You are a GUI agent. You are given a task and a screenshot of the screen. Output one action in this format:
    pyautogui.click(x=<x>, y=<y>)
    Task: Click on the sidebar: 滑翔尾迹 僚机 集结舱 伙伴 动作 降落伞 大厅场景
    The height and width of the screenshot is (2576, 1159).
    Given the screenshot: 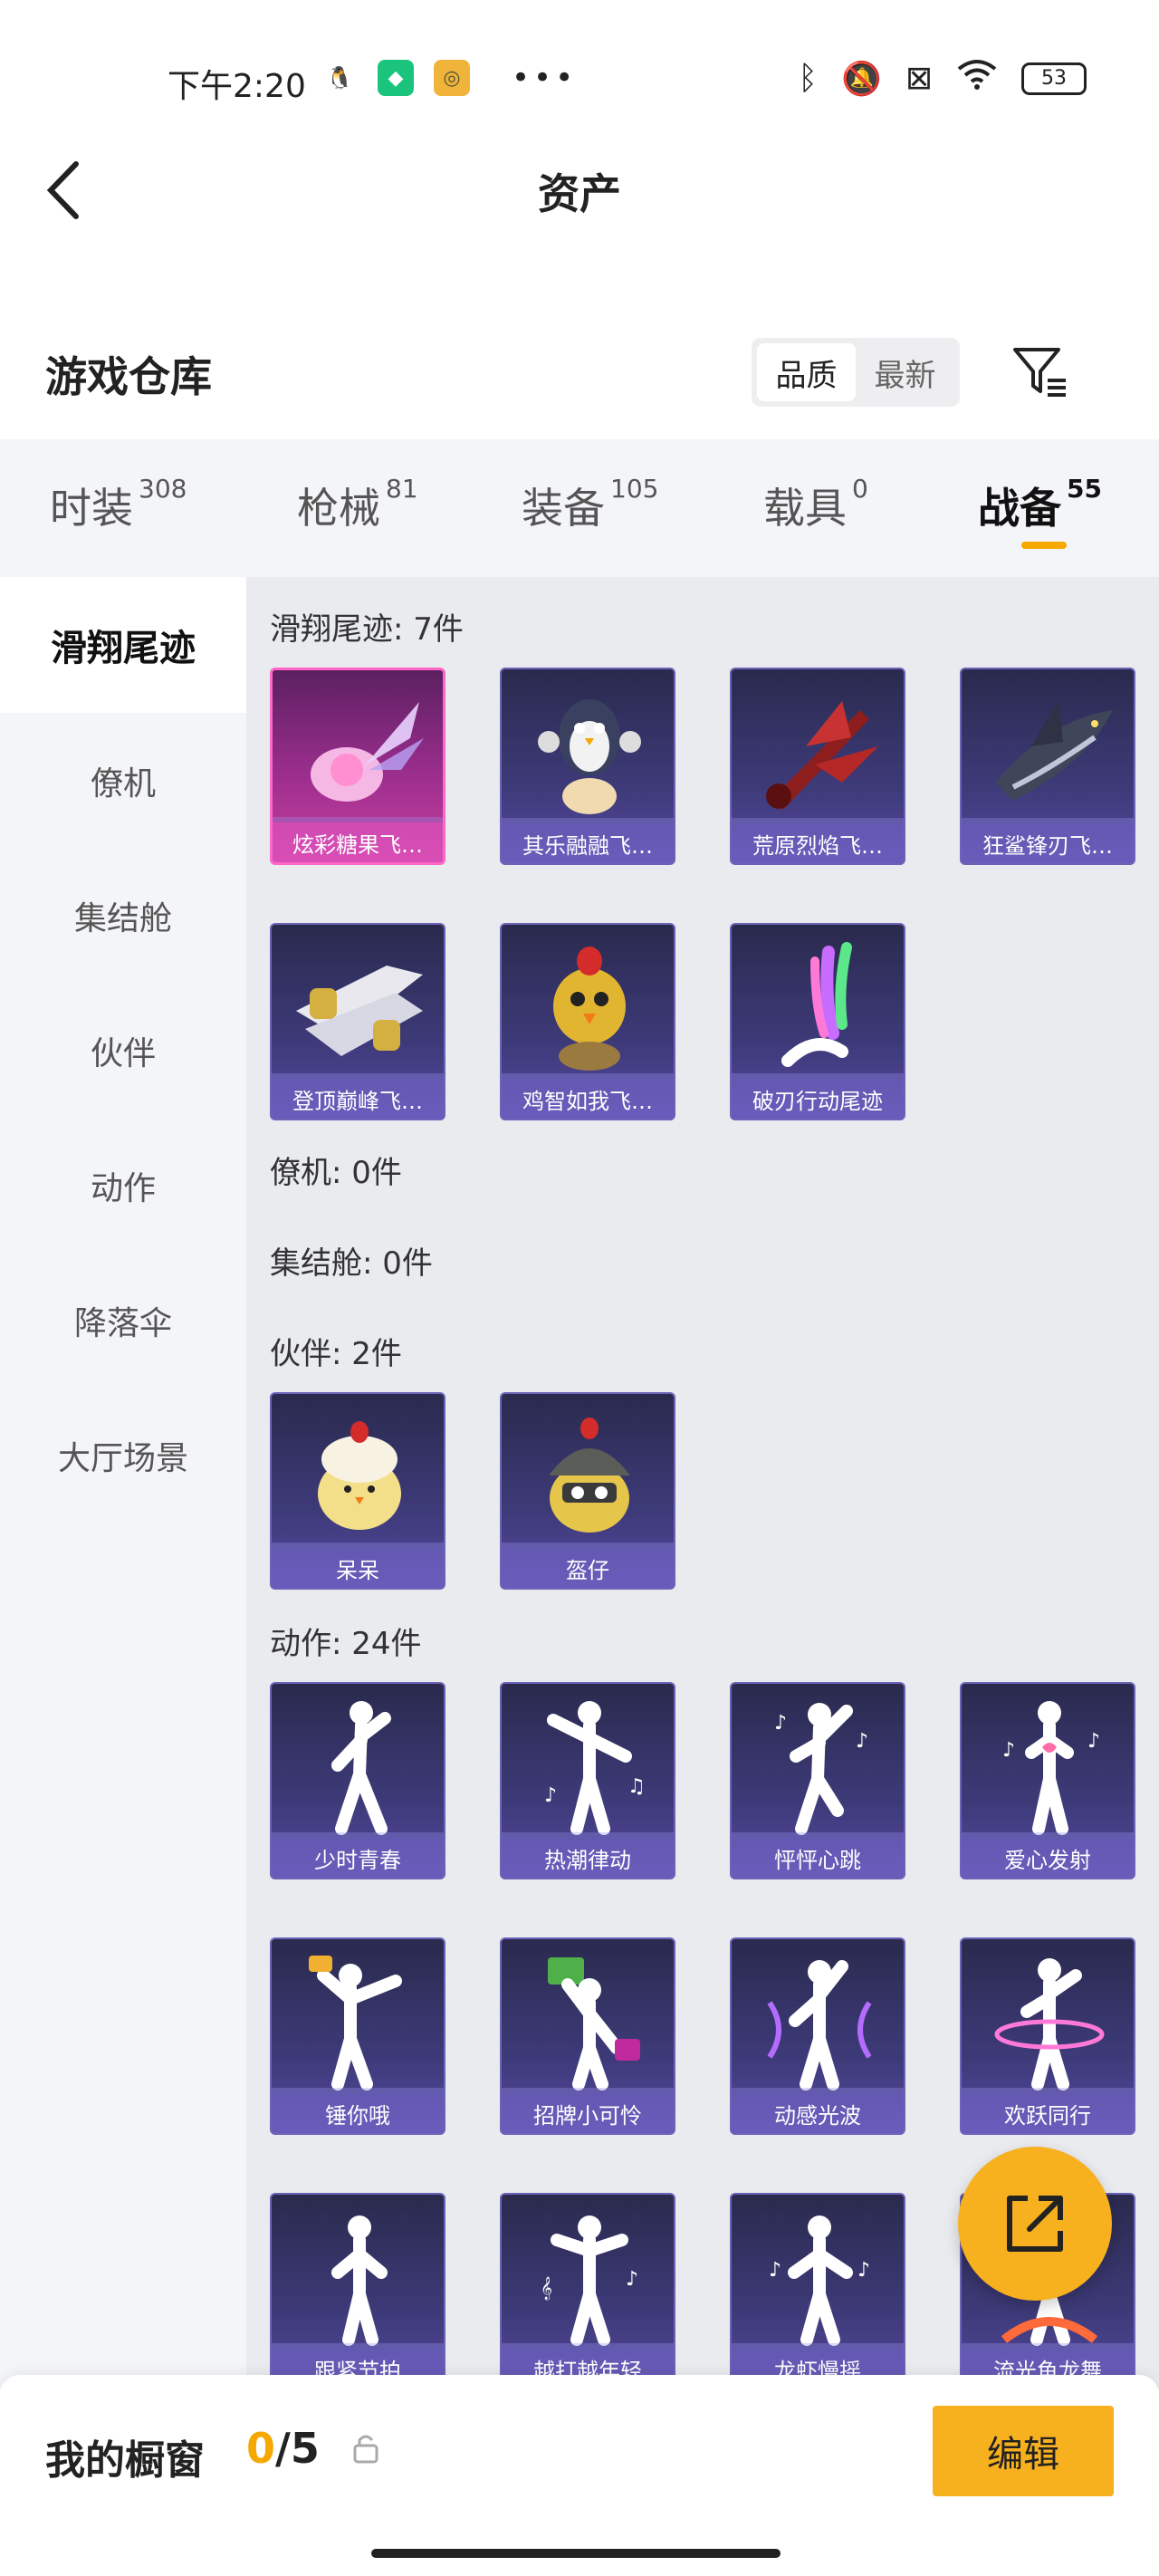 What is the action you would take?
    pyautogui.click(x=123, y=1483)
    